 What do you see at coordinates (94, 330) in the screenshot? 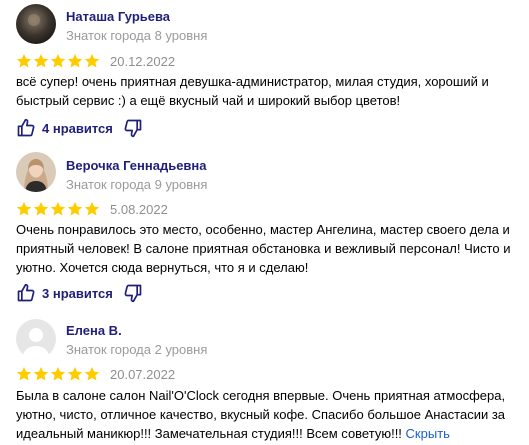
I see `author-name: Елена В.` at bounding box center [94, 330].